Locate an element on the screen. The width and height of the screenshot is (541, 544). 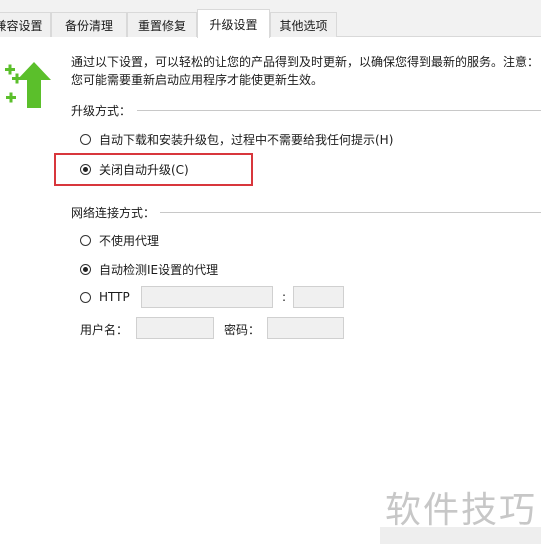
username-input is located at coordinates (175, 328).